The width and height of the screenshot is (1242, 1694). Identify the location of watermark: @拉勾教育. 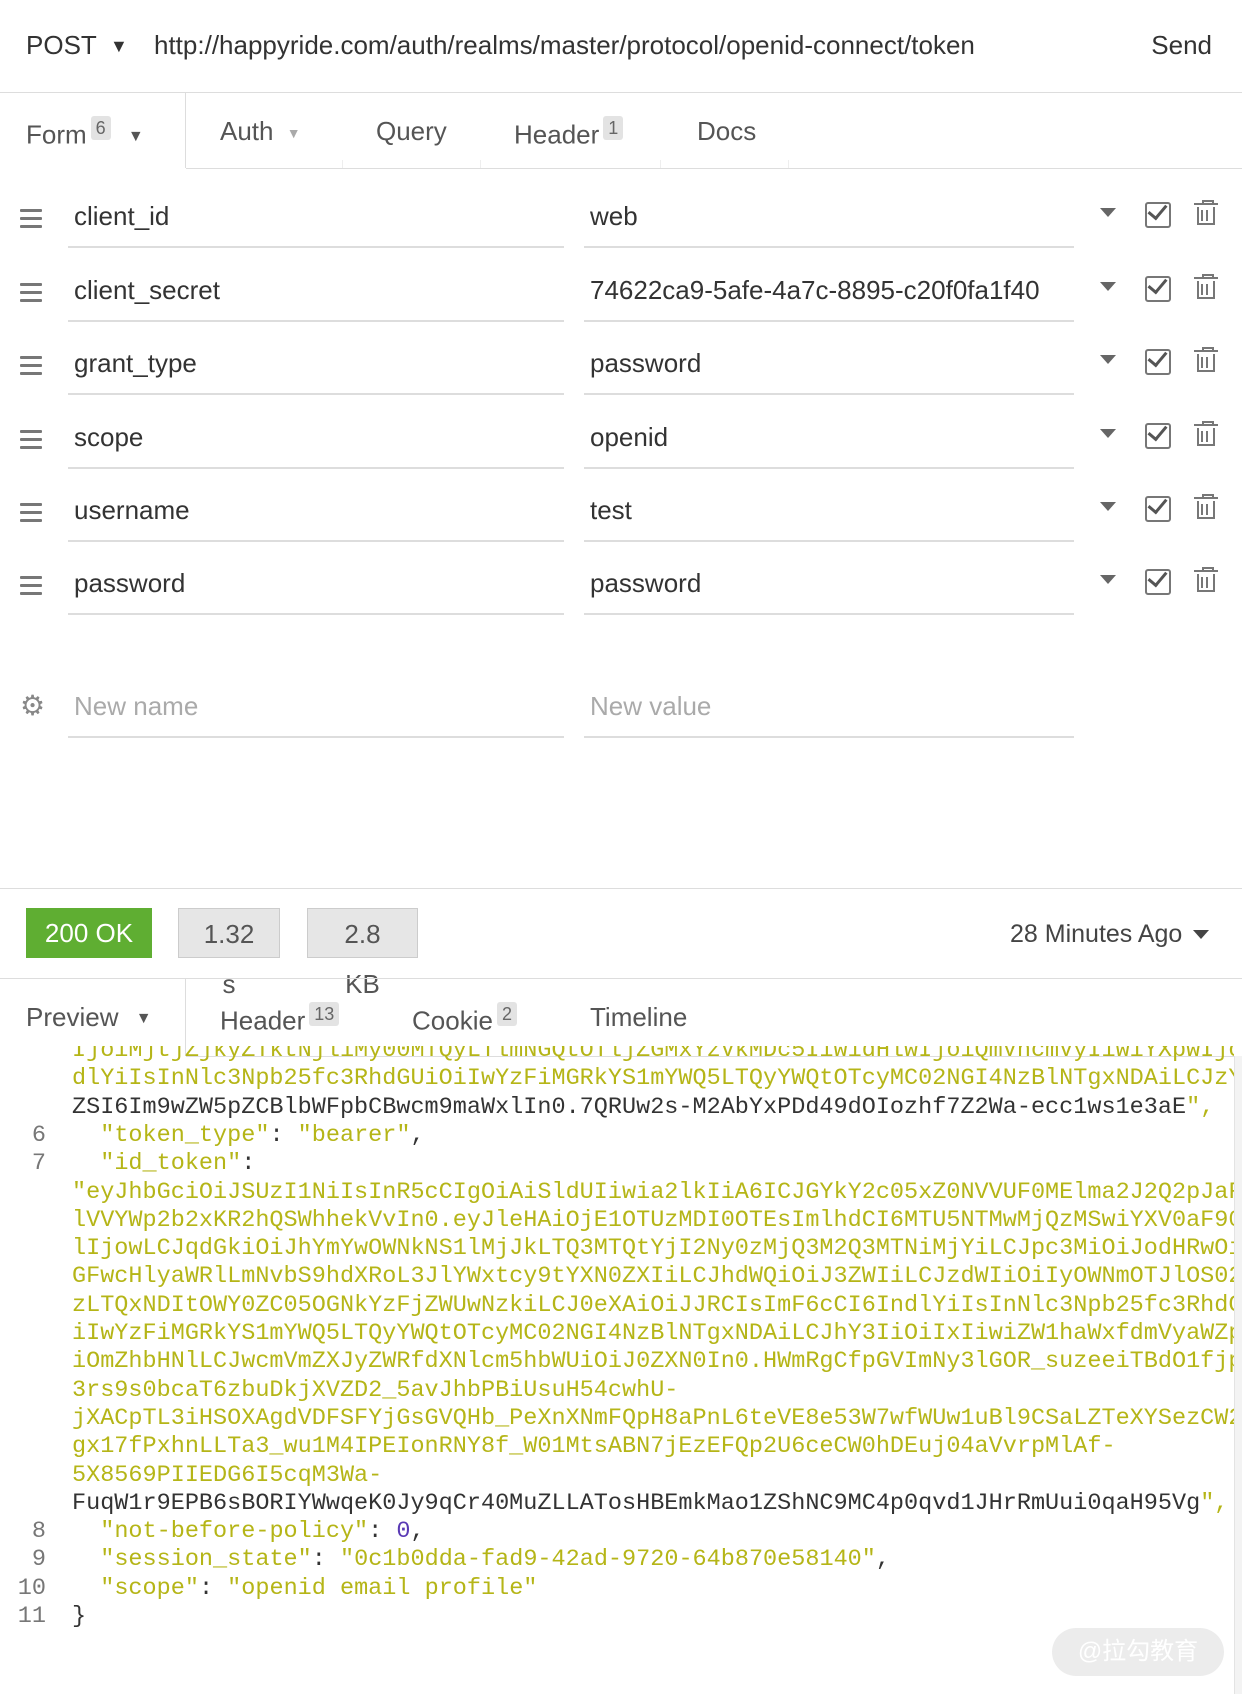
(1138, 1652).